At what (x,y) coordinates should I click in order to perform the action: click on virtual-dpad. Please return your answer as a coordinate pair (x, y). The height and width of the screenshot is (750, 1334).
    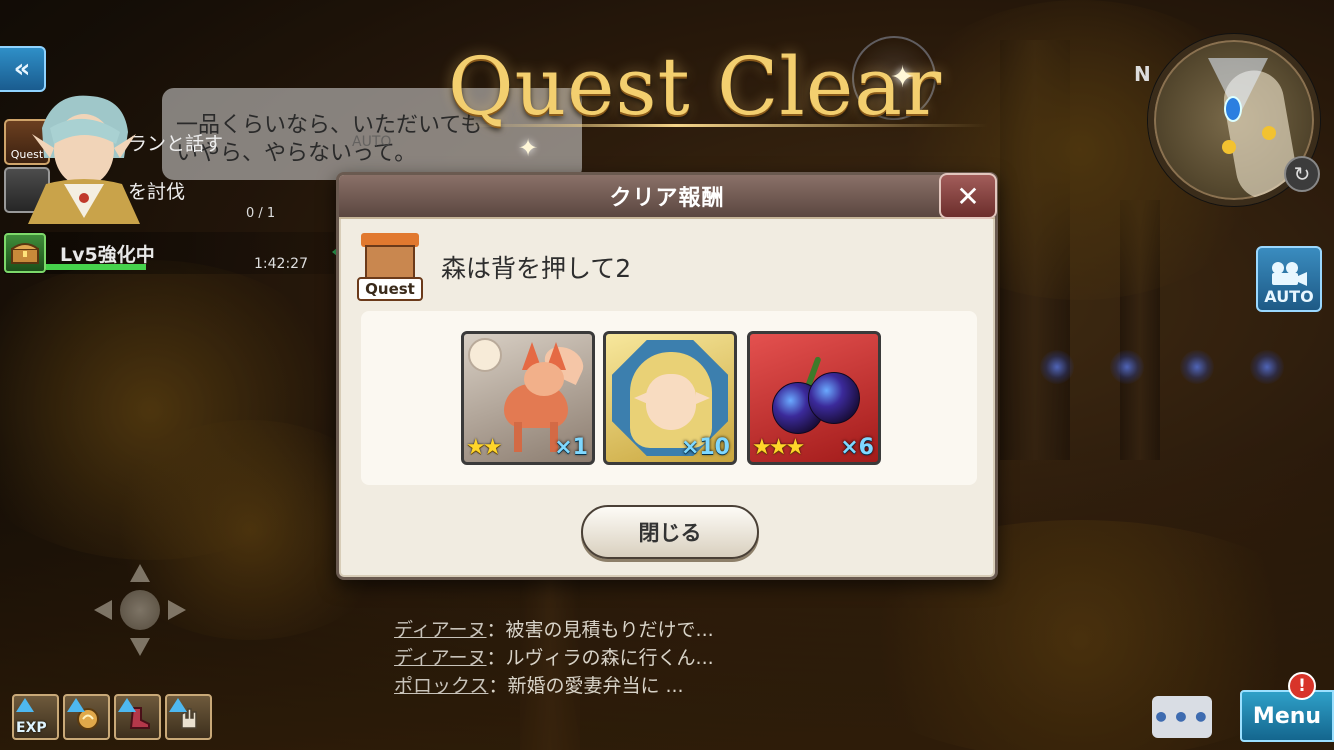
    Looking at the image, I should click on (140, 610).